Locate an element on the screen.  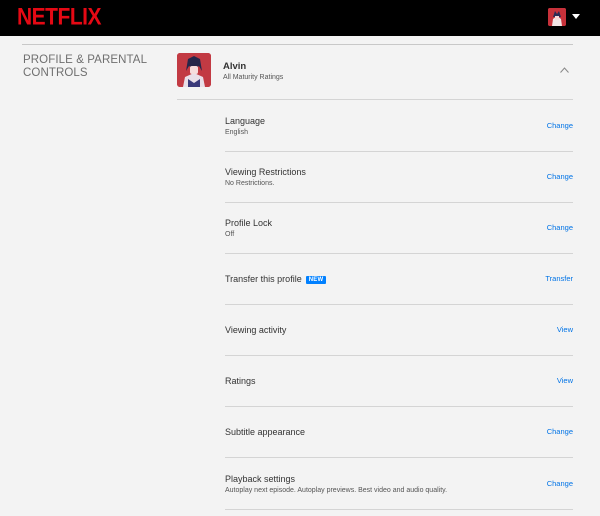
new-badge: NEW is located at coordinates (316, 280).